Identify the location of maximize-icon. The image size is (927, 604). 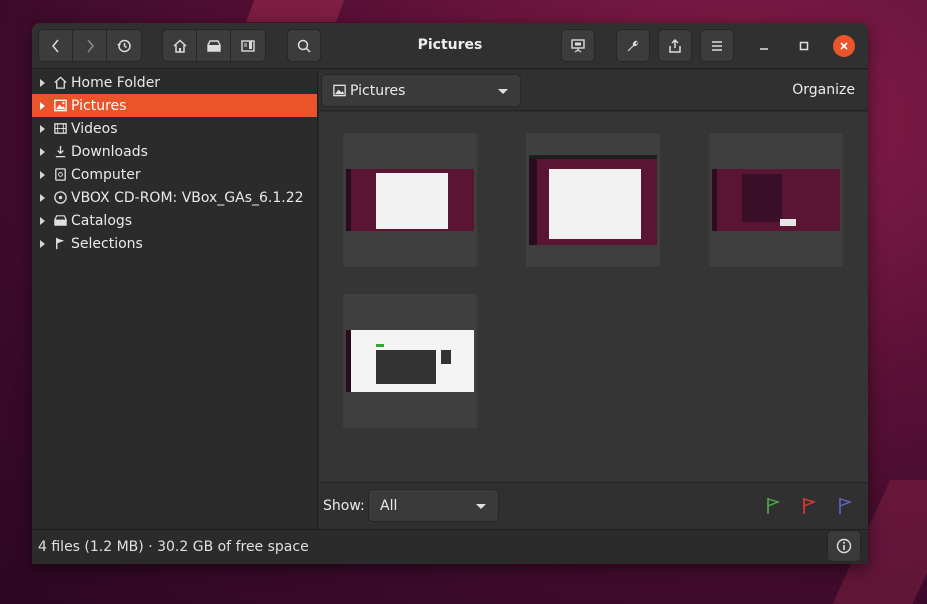
(804, 46).